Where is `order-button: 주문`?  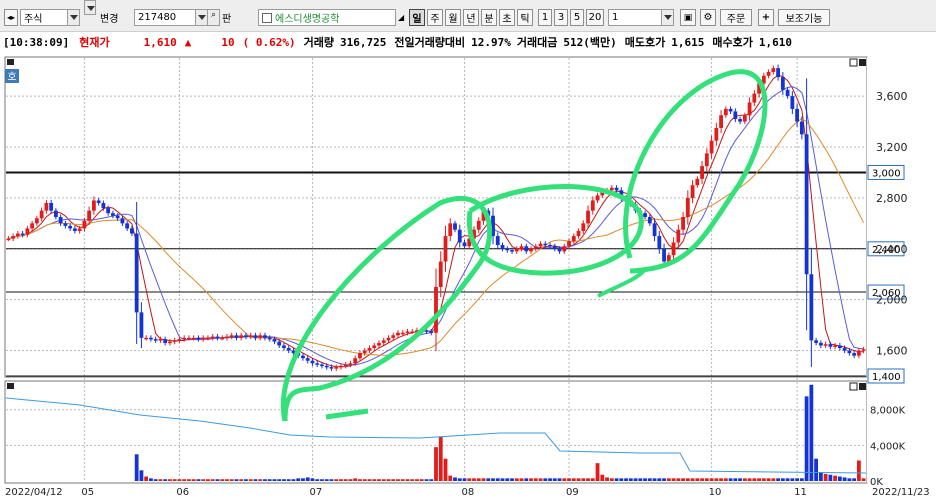
order-button: 주문 is located at coordinates (736, 17).